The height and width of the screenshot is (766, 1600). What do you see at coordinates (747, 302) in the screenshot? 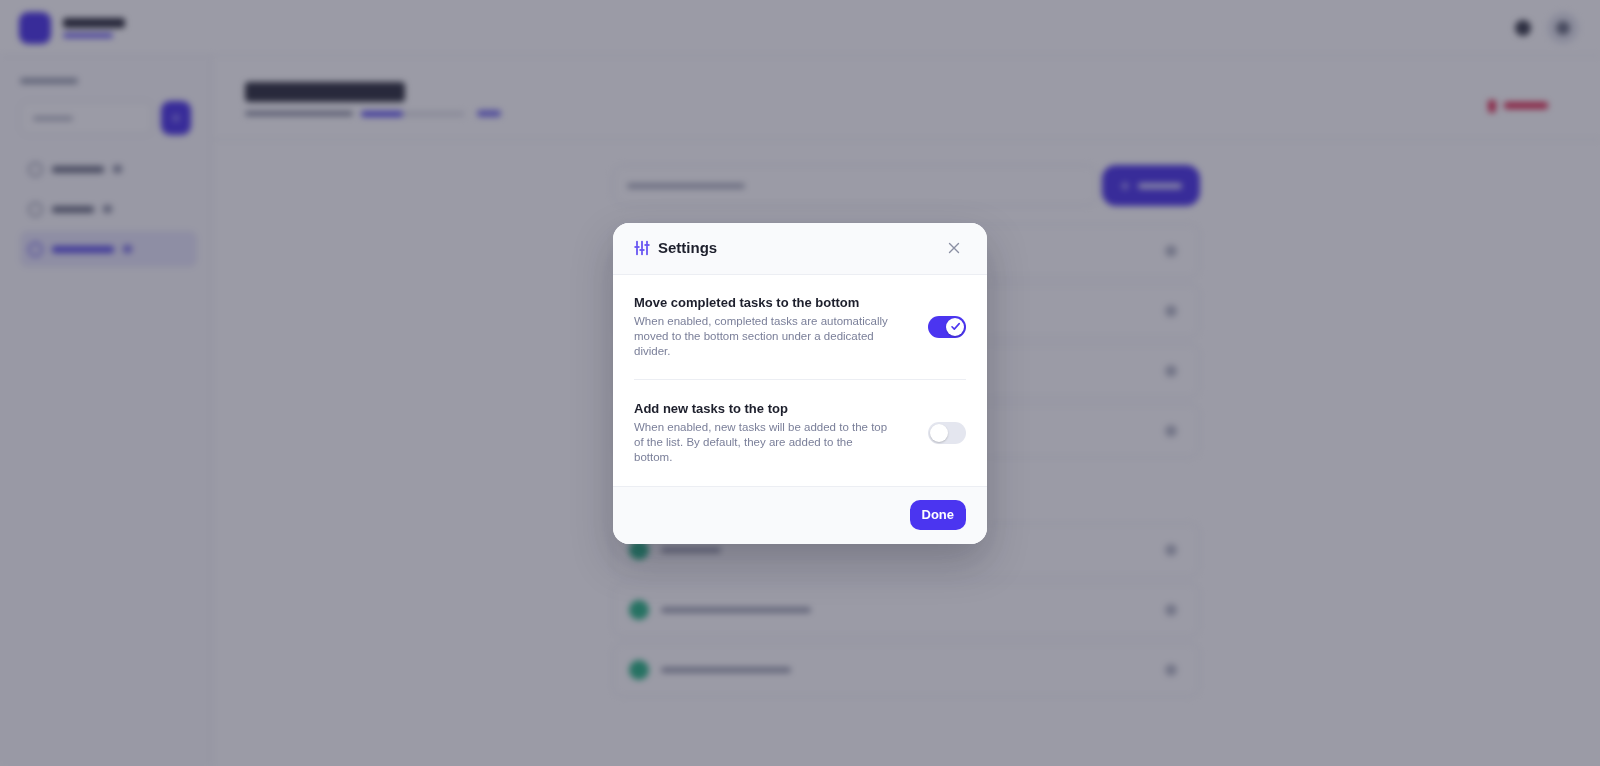
I see `setting-title: Move completed tasks to the bottom` at bounding box center [747, 302].